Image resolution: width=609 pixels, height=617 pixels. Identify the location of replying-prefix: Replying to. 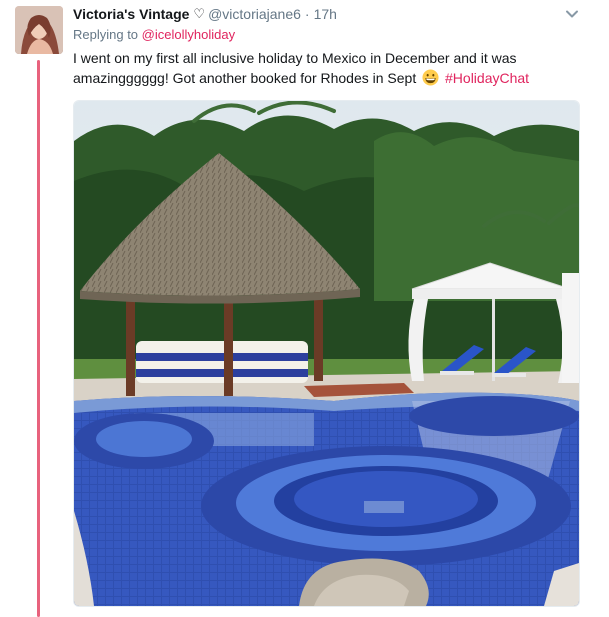
(106, 34).